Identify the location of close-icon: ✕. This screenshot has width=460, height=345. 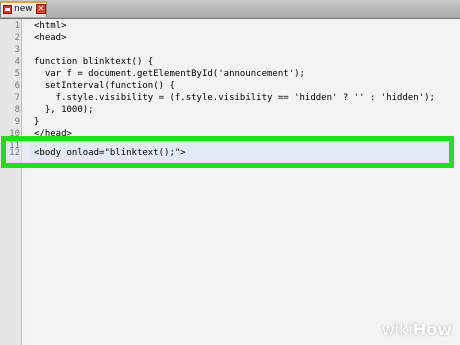
(41, 9).